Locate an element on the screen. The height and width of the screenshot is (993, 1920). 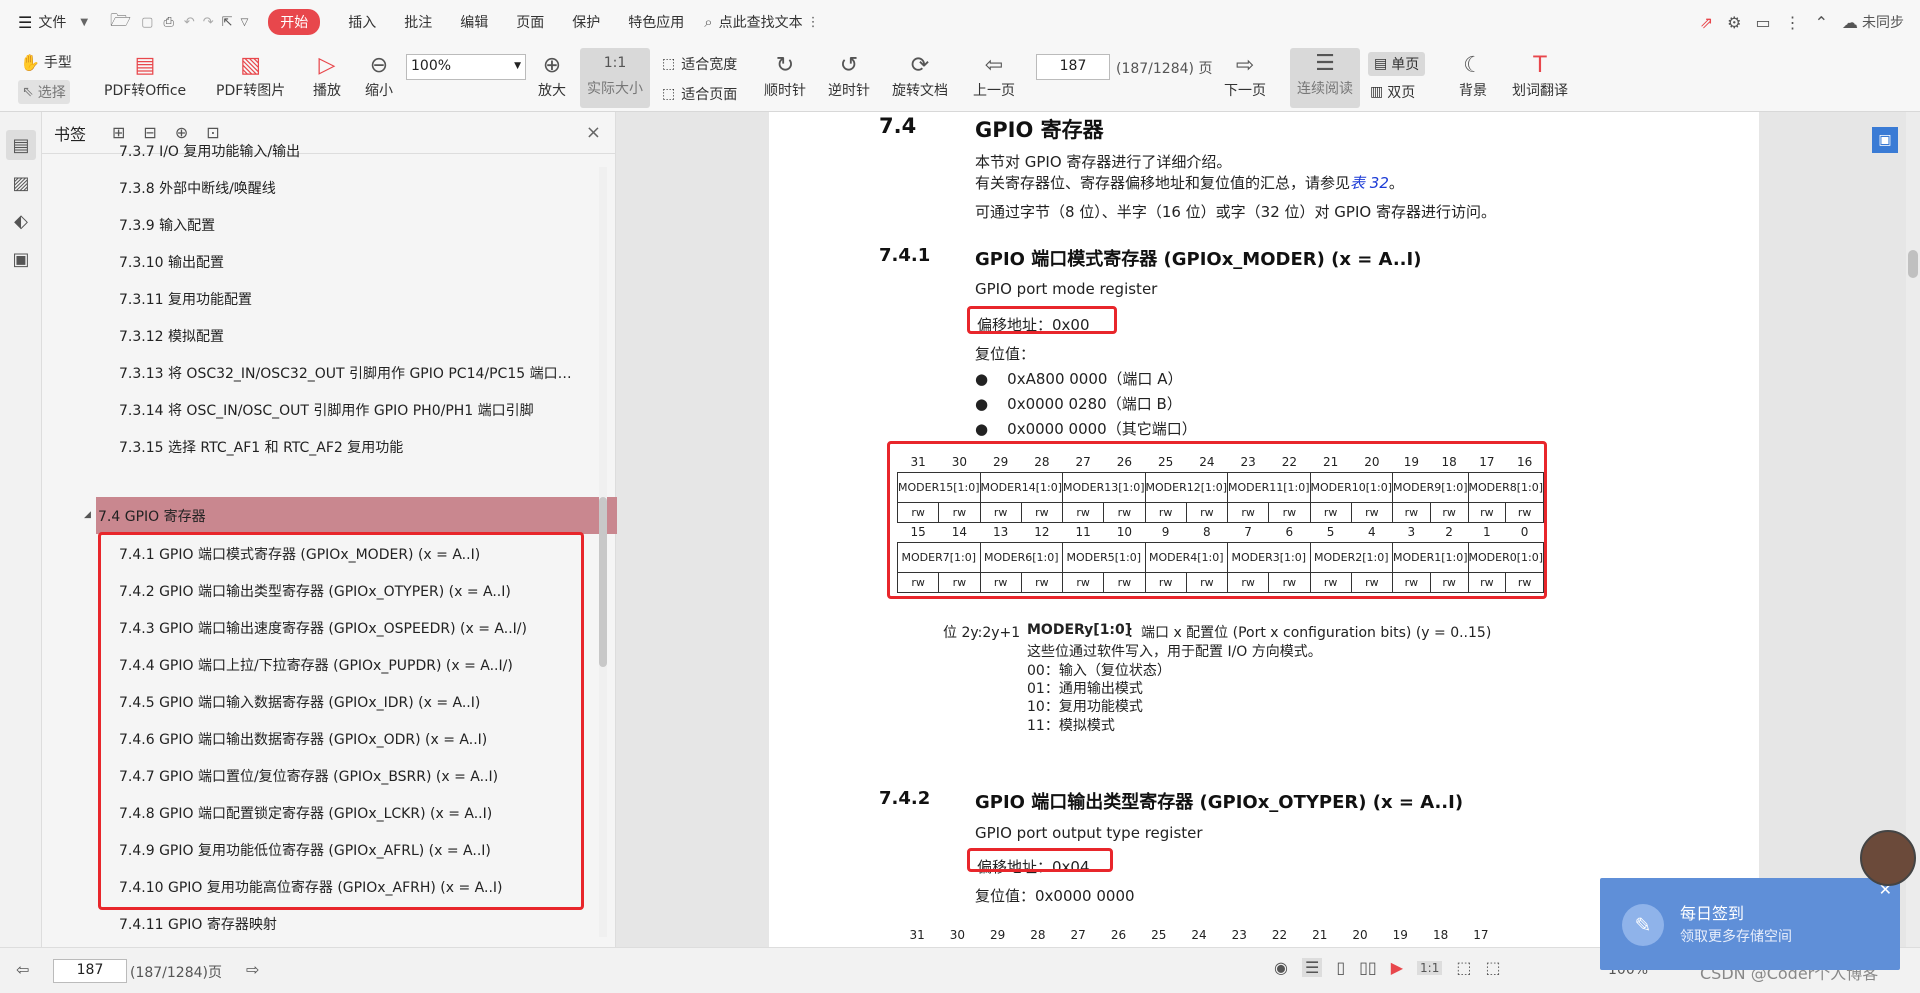
undo-icon: ↶ is located at coordinates (189, 22).